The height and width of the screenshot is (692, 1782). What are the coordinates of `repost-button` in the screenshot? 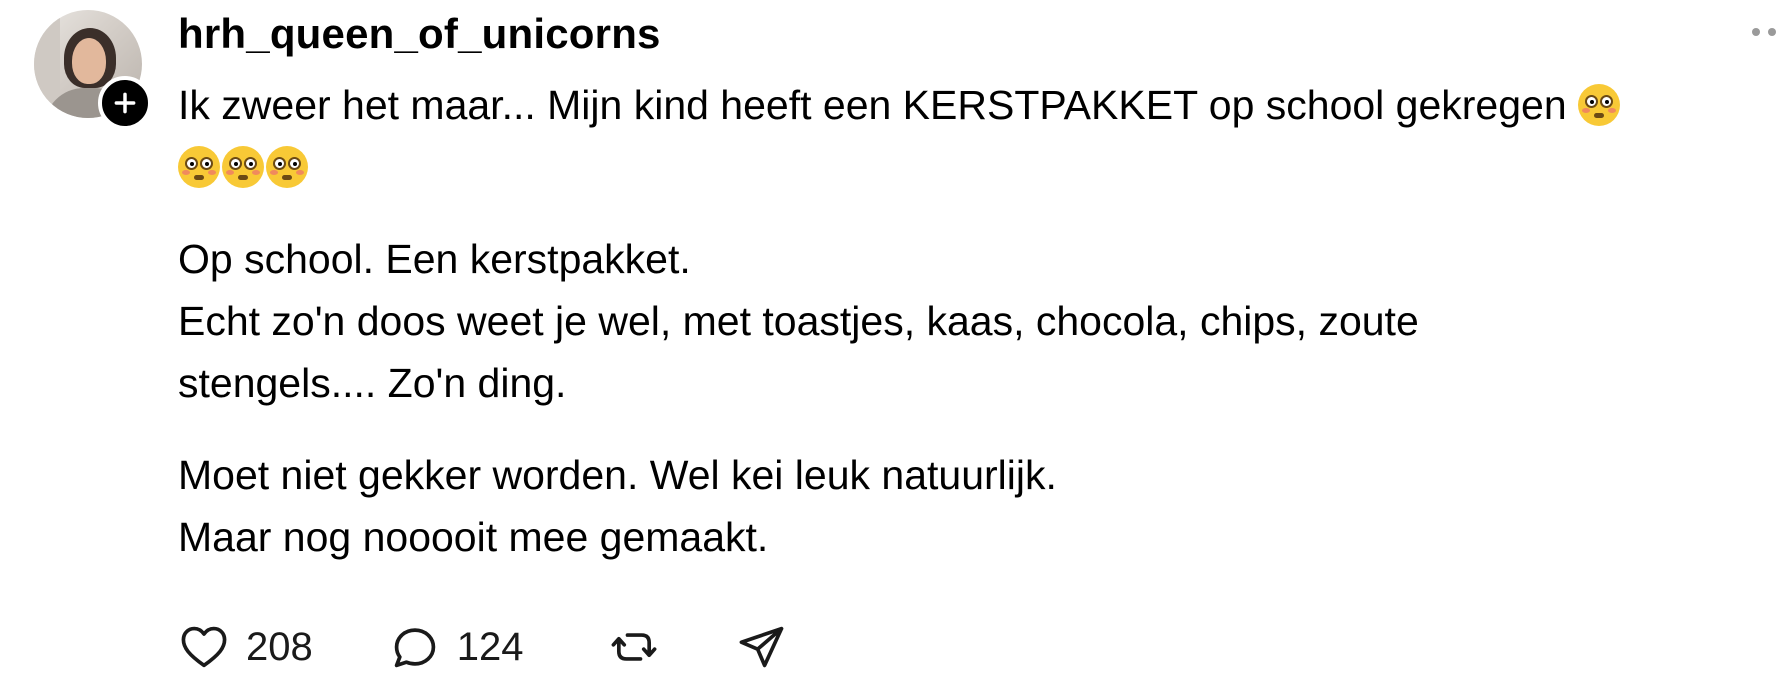 It's located at (634, 647).